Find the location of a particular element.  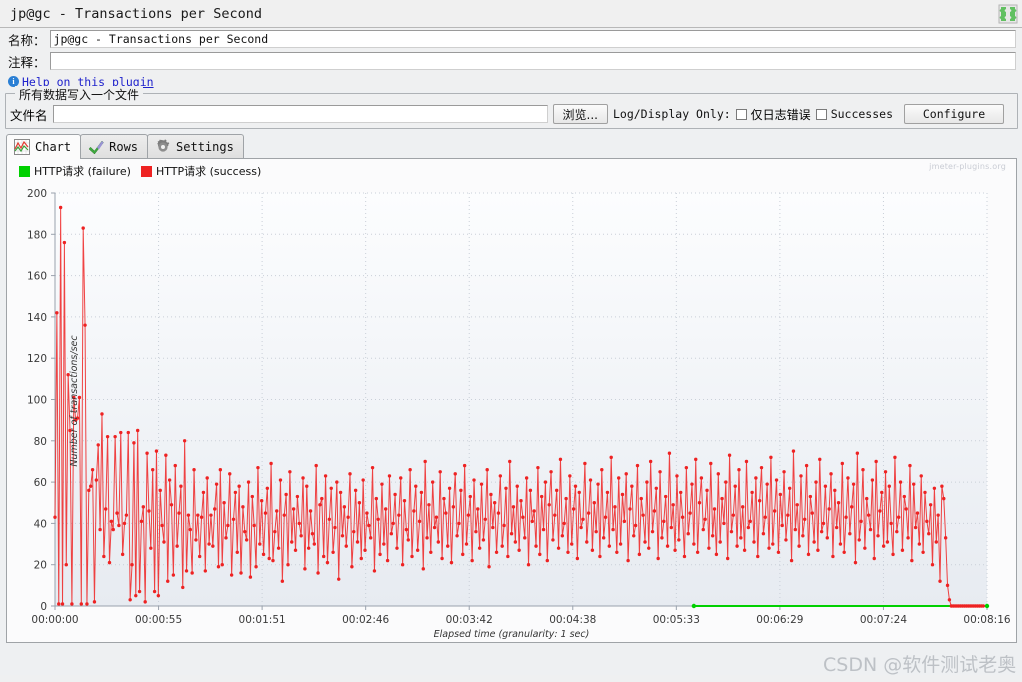

svg-text: 0 is located at coordinates (43, 607).